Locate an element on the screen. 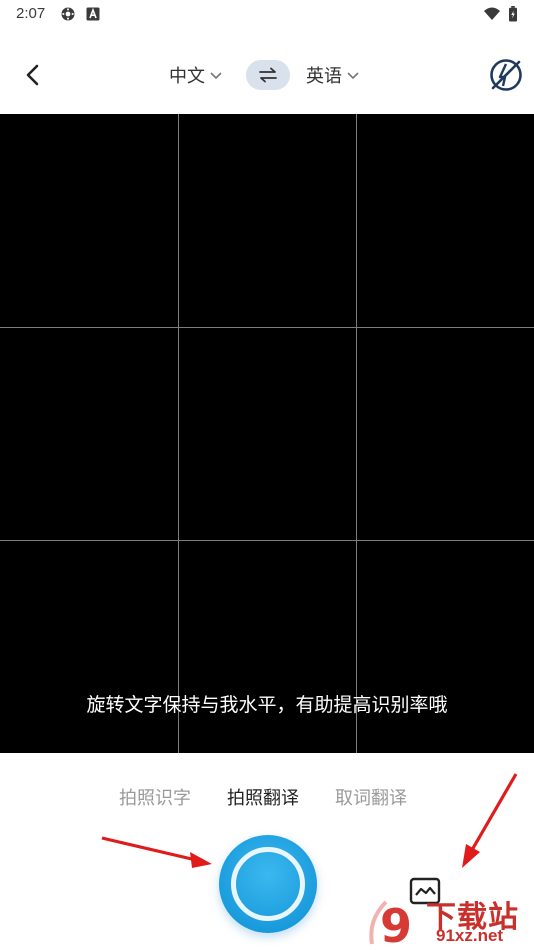 This screenshot has width=534, height=950. back-button is located at coordinates (33, 75).